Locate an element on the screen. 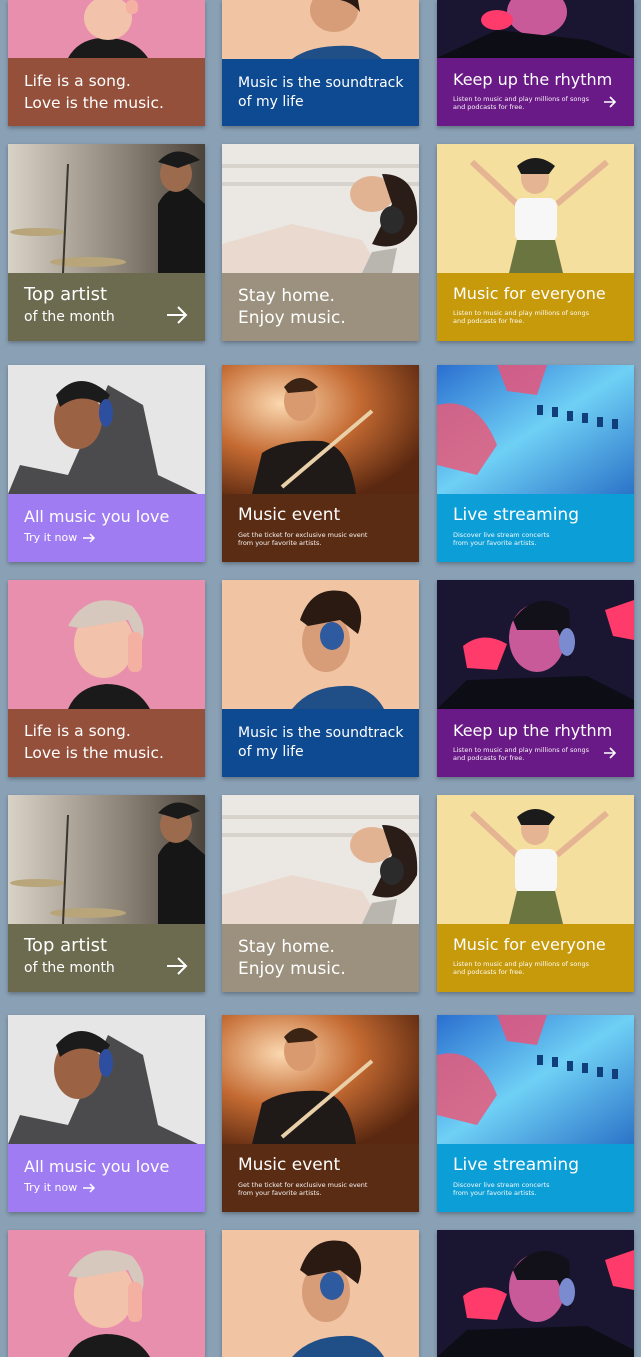 The height and width of the screenshot is (1357, 641). card-life-is-a-song is located at coordinates (106, 1293).